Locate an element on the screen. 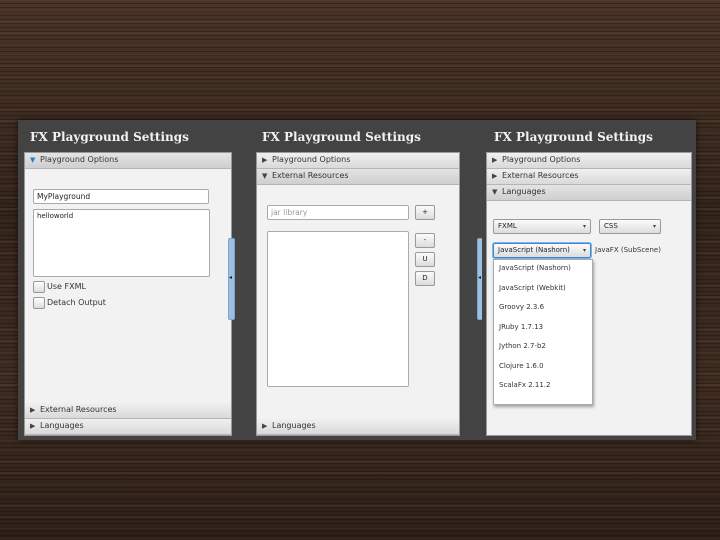 The width and height of the screenshot is (720, 540). combo-value: JavaScript (Nashorn) is located at coordinates (534, 250).